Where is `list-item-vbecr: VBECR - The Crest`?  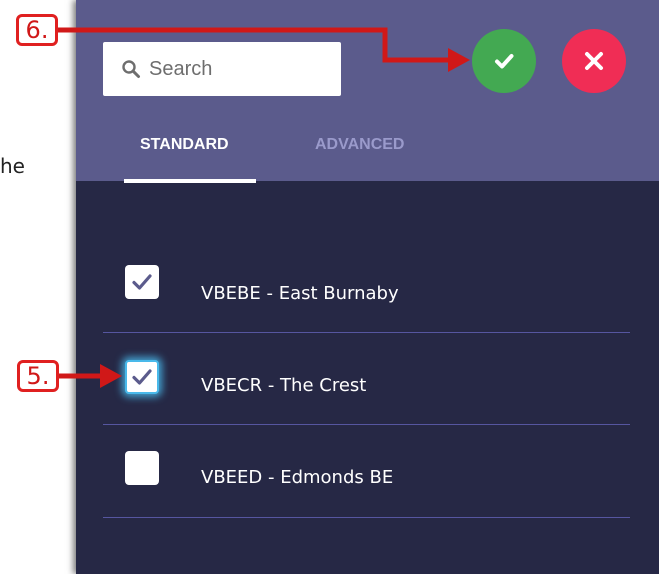 list-item-vbecr: VBECR - The Crest is located at coordinates (366, 379).